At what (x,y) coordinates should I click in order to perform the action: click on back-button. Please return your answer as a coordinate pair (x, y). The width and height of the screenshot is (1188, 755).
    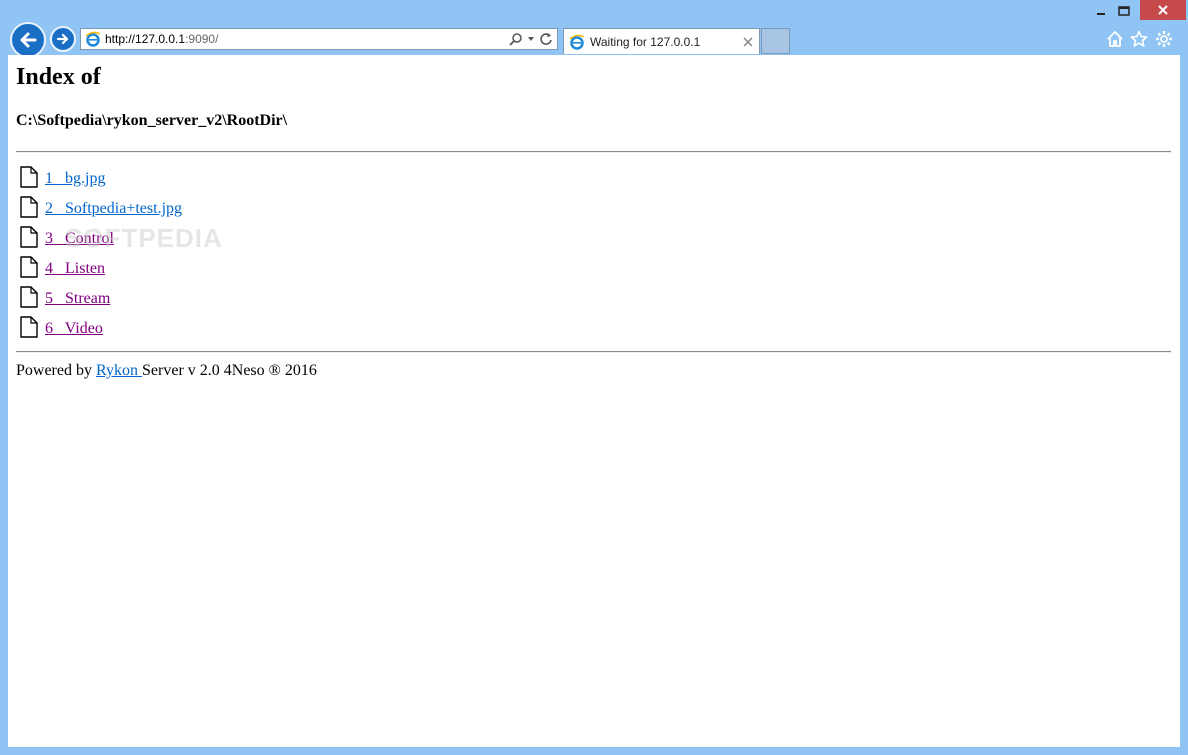
    Looking at the image, I should click on (28, 40).